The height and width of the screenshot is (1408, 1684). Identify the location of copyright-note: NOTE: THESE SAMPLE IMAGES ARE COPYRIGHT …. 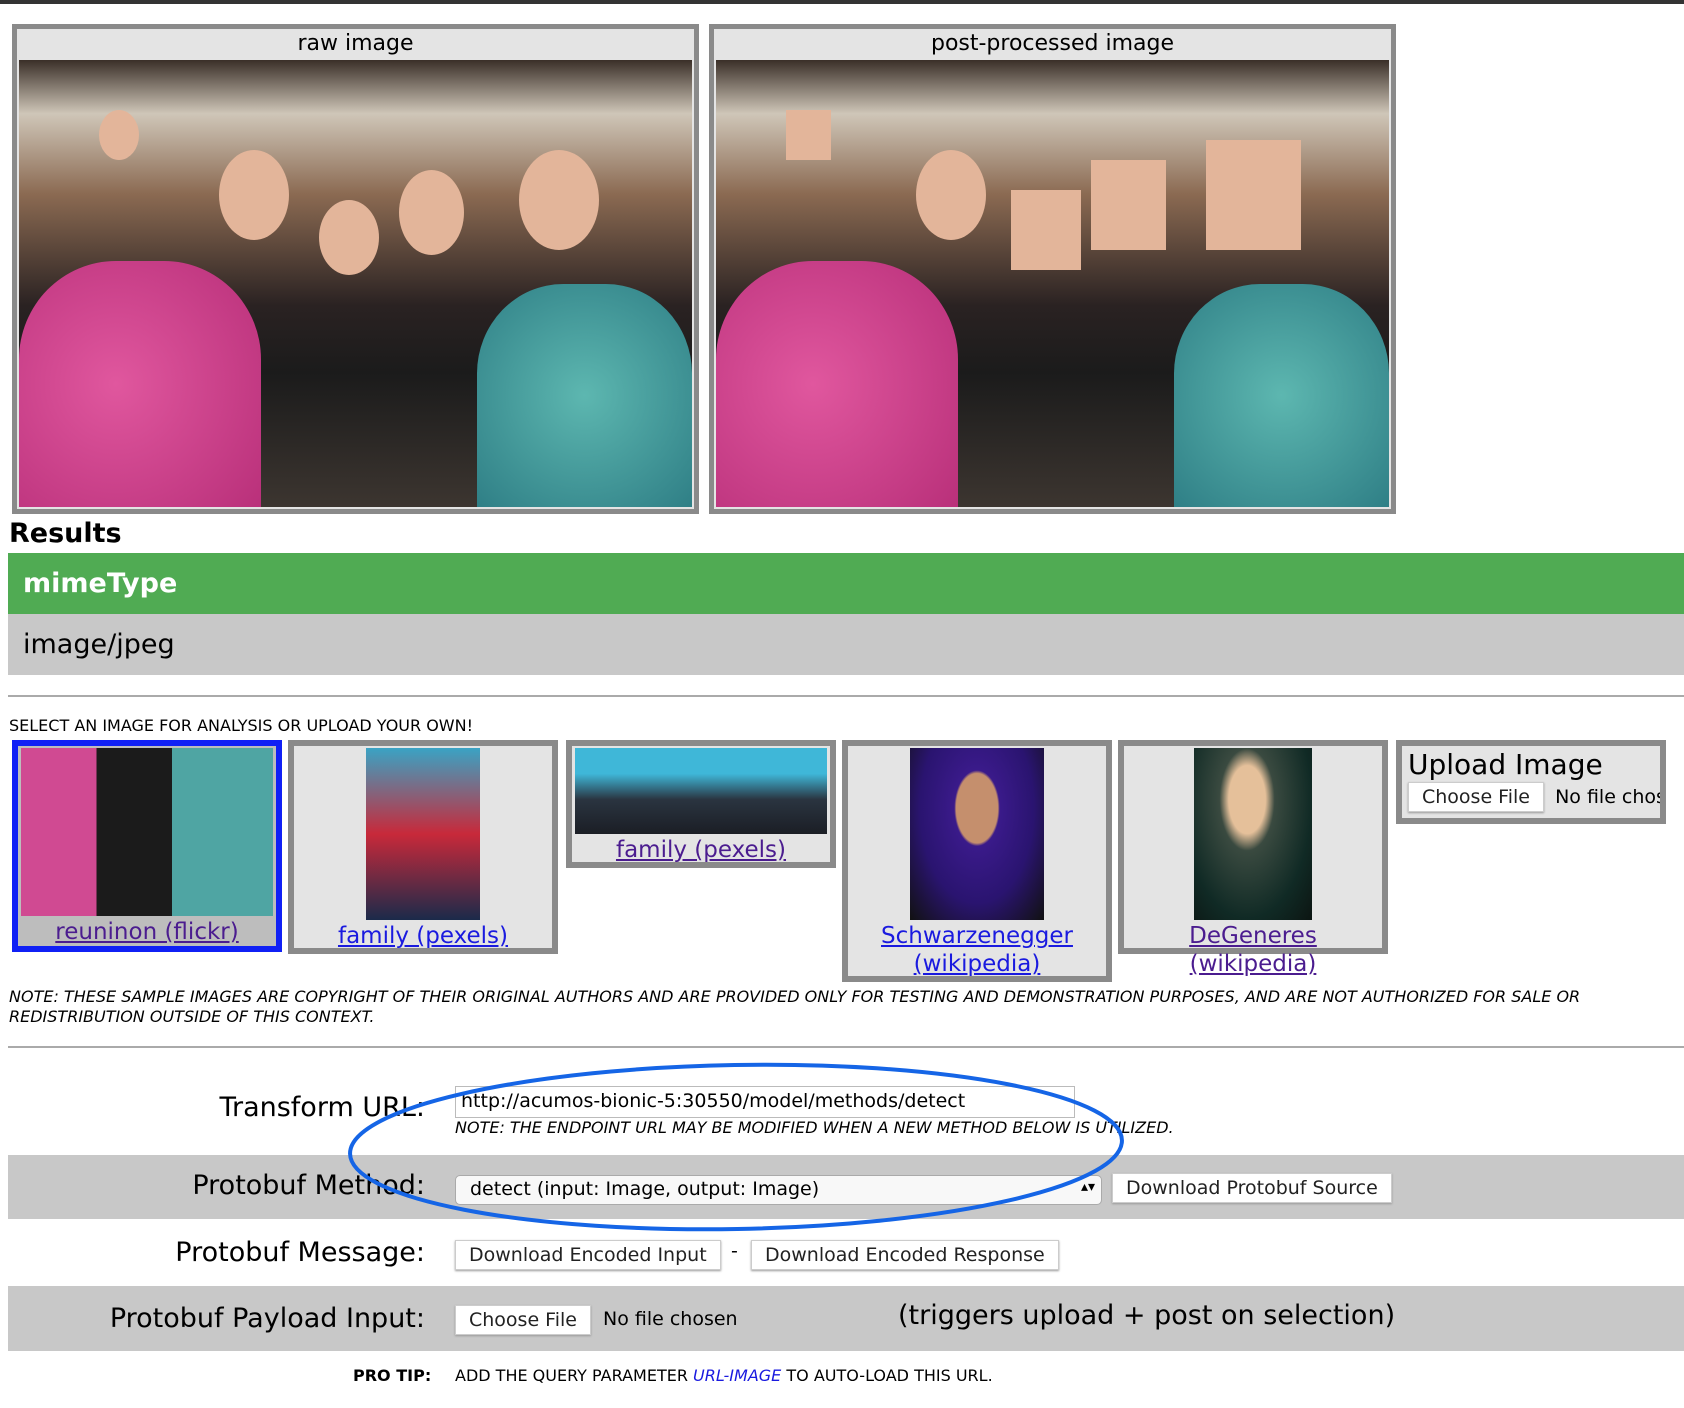
(795, 1006).